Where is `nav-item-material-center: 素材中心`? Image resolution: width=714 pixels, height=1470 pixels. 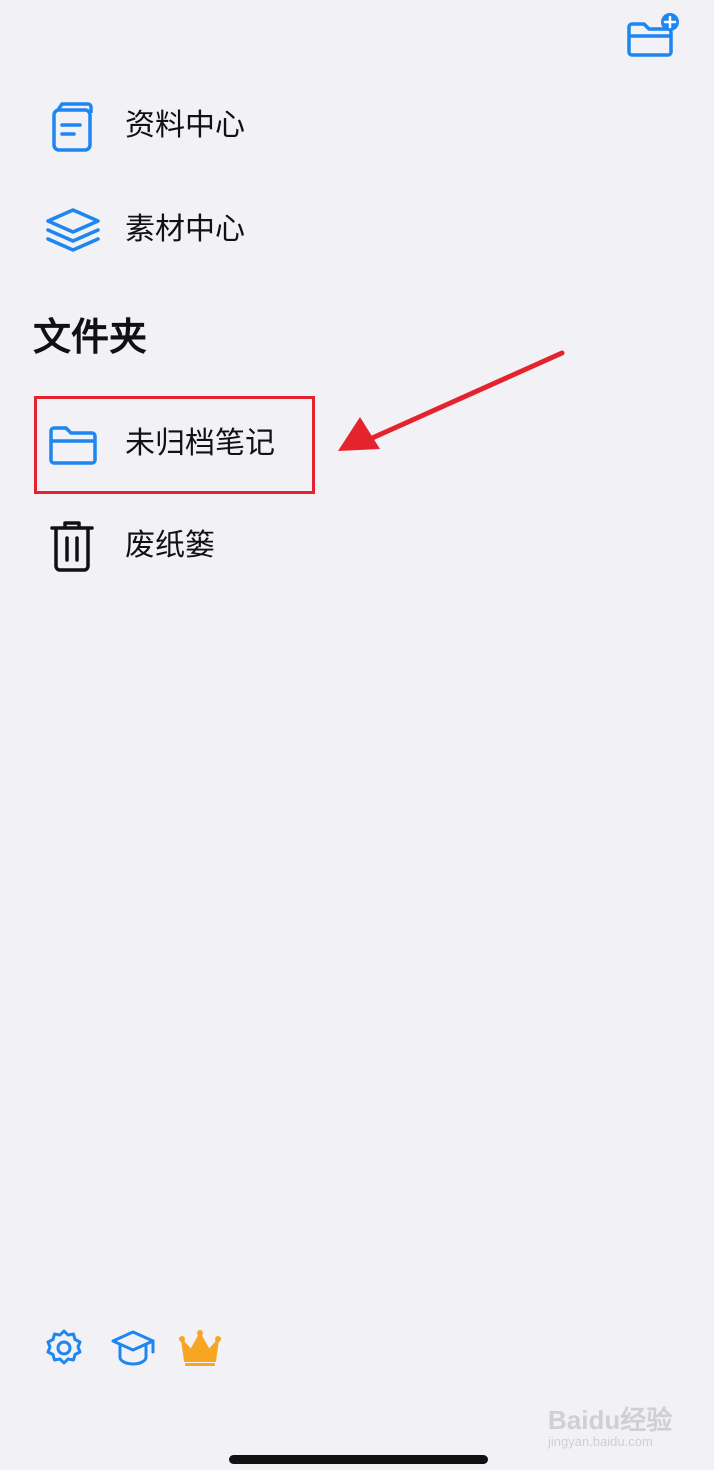
nav-item-material-center: 素材中心 is located at coordinates (240, 230).